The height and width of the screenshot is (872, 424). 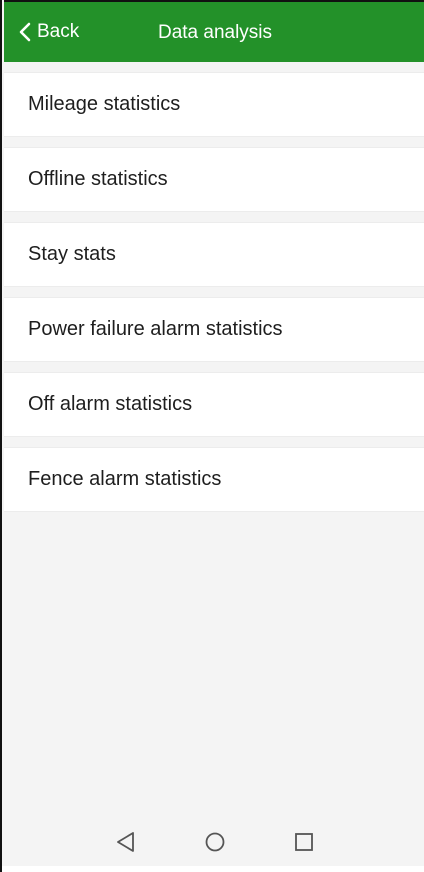 I want to click on system-navigation-bar, so click(x=214, y=842).